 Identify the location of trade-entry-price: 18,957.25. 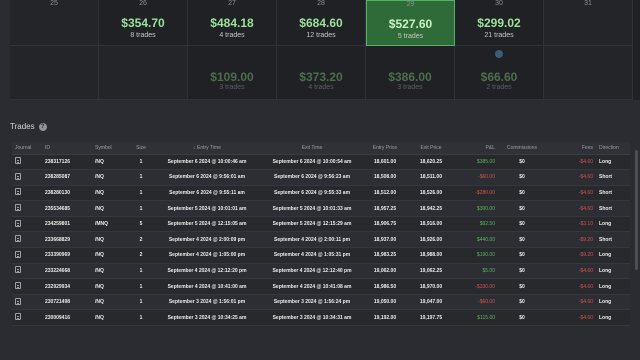
(385, 208).